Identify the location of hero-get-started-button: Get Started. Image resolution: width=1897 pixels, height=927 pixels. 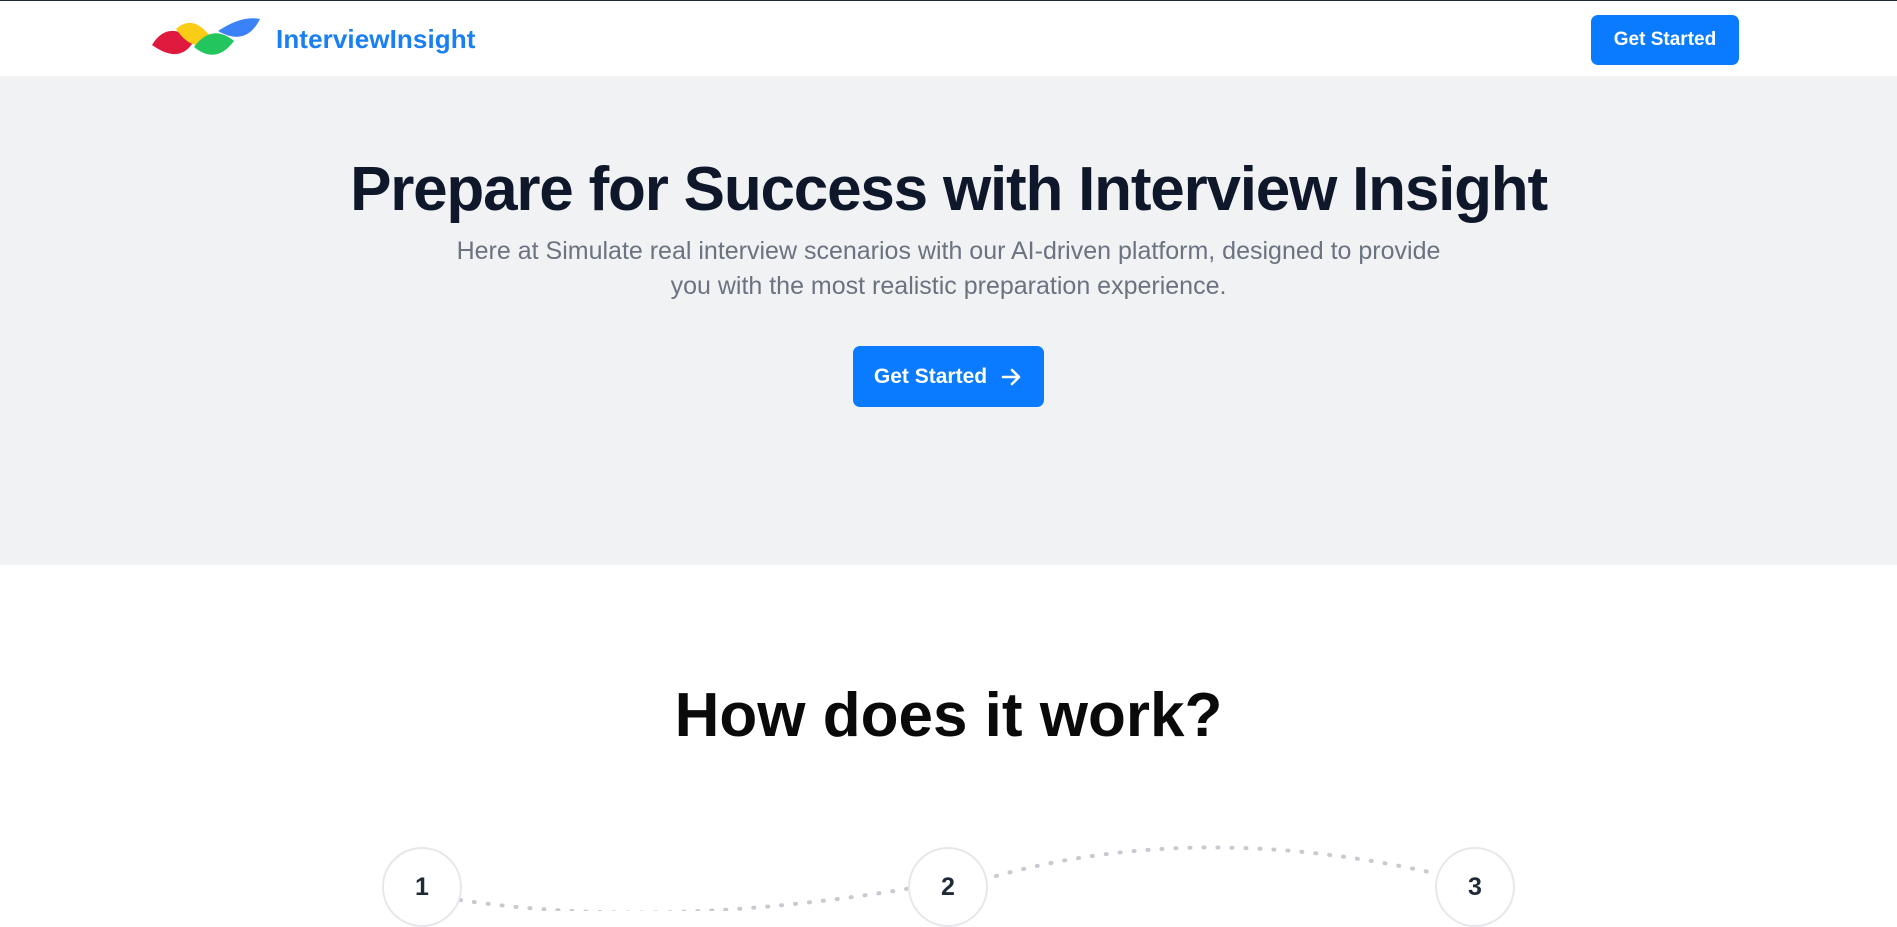
(948, 376).